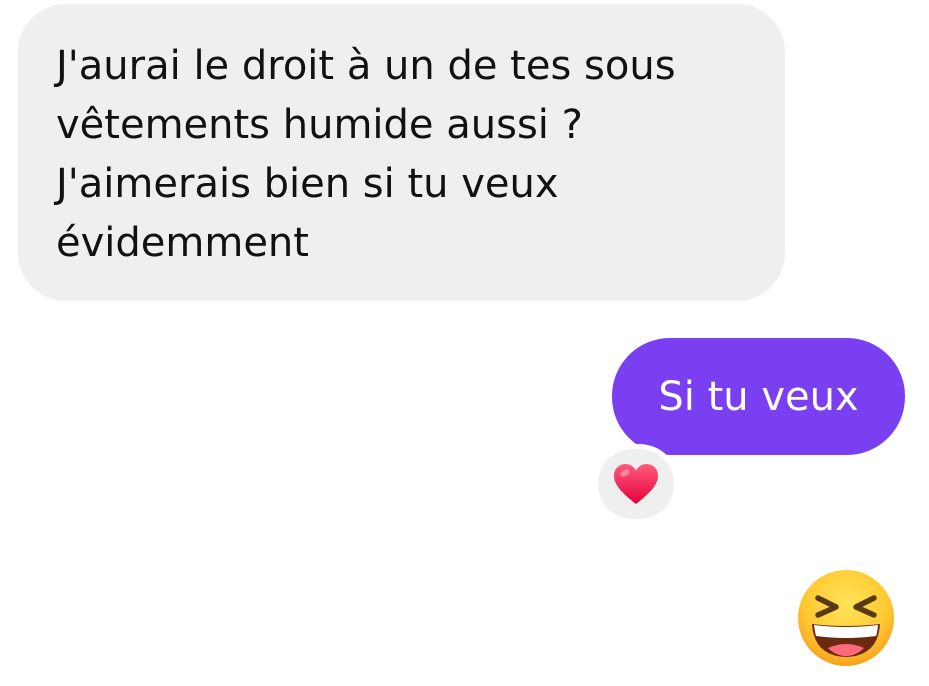  I want to click on received-message-line: J'aurai le droit à un de tes sous, so click(366, 66).